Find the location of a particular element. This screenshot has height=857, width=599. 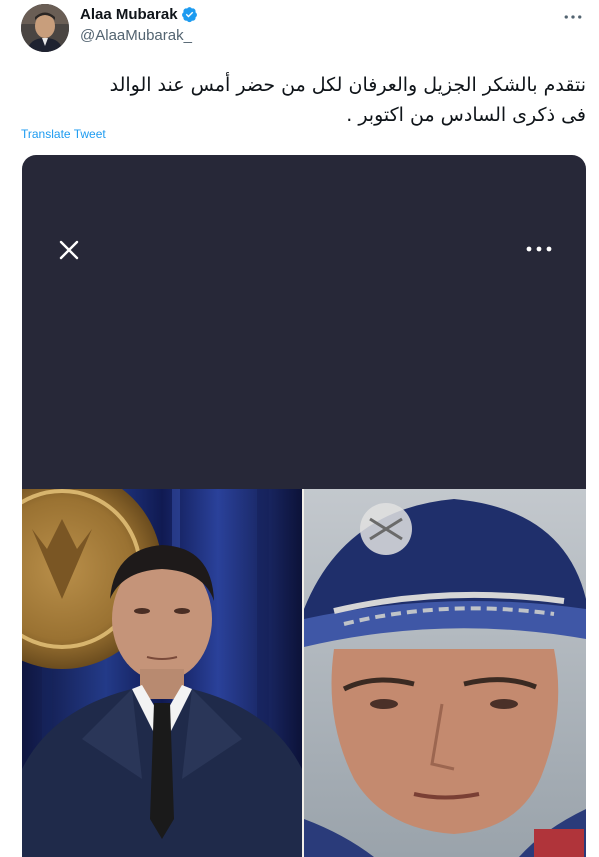

profile-photo is located at coordinates (45, 28).